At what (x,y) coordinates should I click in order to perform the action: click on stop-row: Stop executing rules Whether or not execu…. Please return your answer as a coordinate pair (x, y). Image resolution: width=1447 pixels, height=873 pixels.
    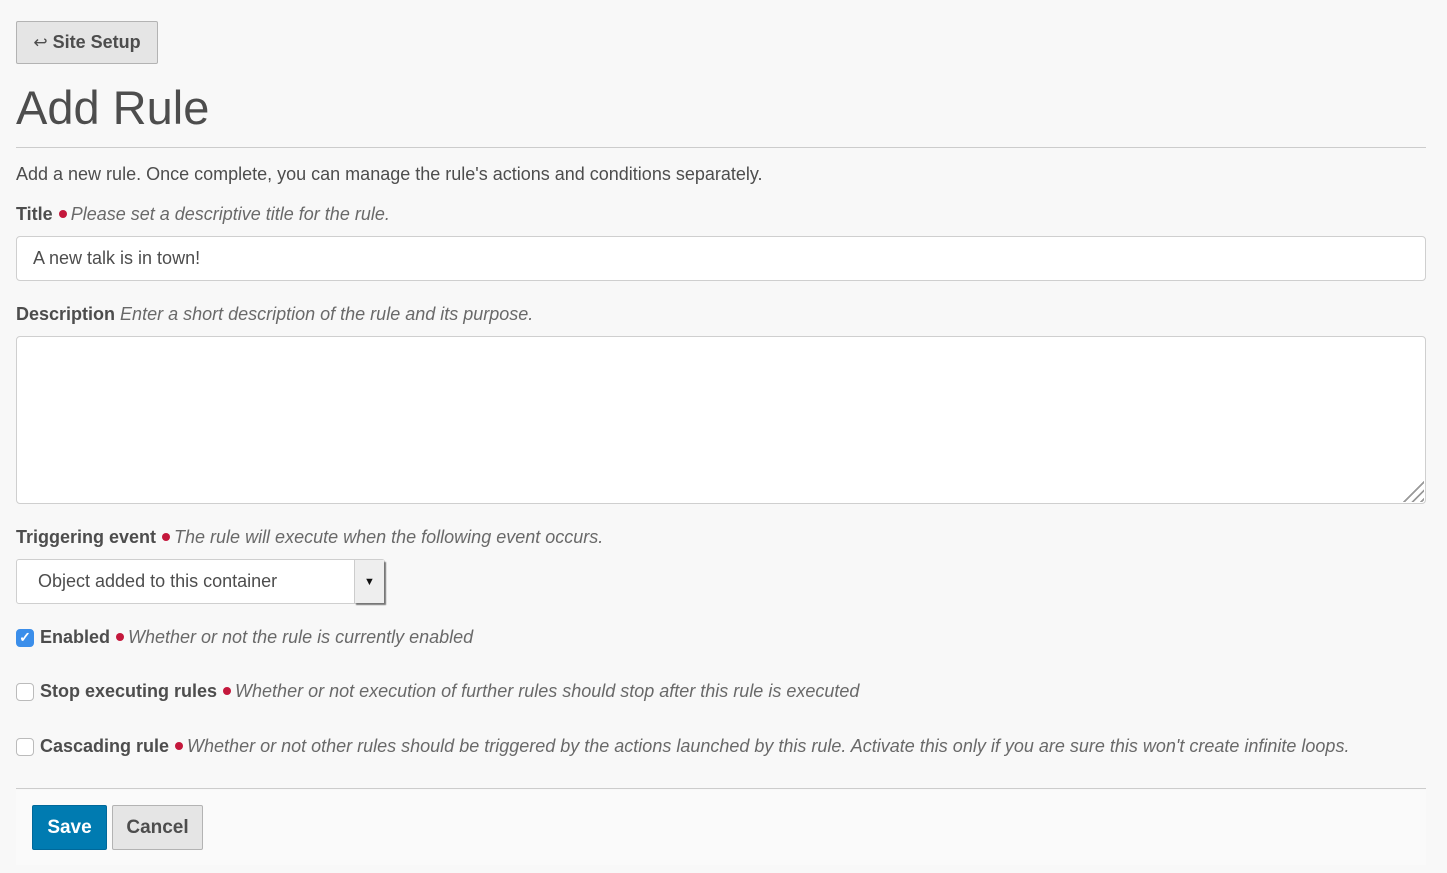
    Looking at the image, I should click on (437, 691).